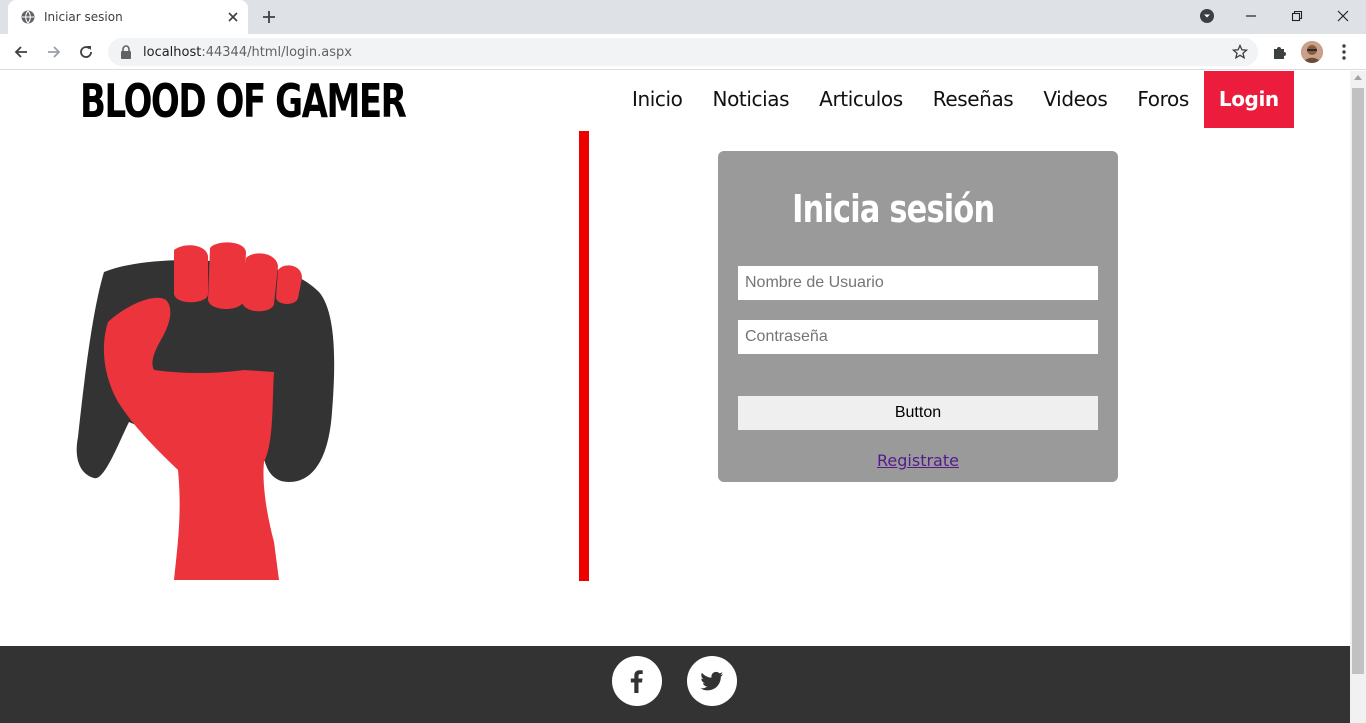 The width and height of the screenshot is (1366, 723). What do you see at coordinates (973, 99) in the screenshot?
I see `nav-resenas: Reseñas` at bounding box center [973, 99].